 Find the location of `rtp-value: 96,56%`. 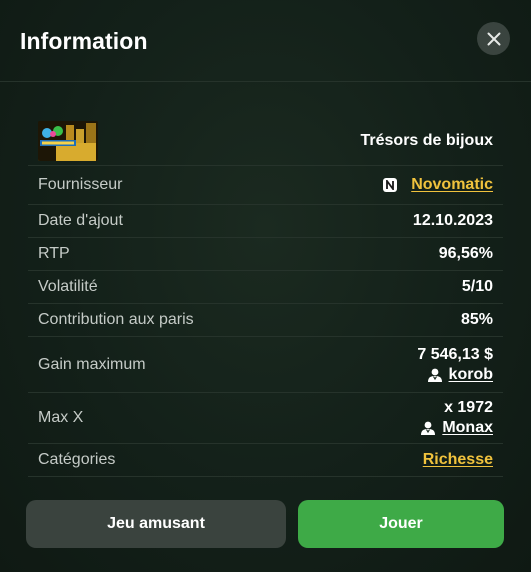

rtp-value: 96,56% is located at coordinates (465, 253).